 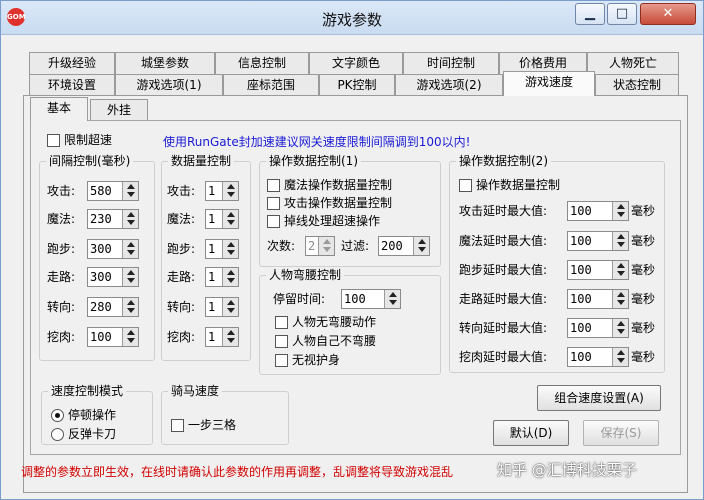 What do you see at coordinates (113, 337) in the screenshot?
I see `interval-dig-spinner: 100` at bounding box center [113, 337].